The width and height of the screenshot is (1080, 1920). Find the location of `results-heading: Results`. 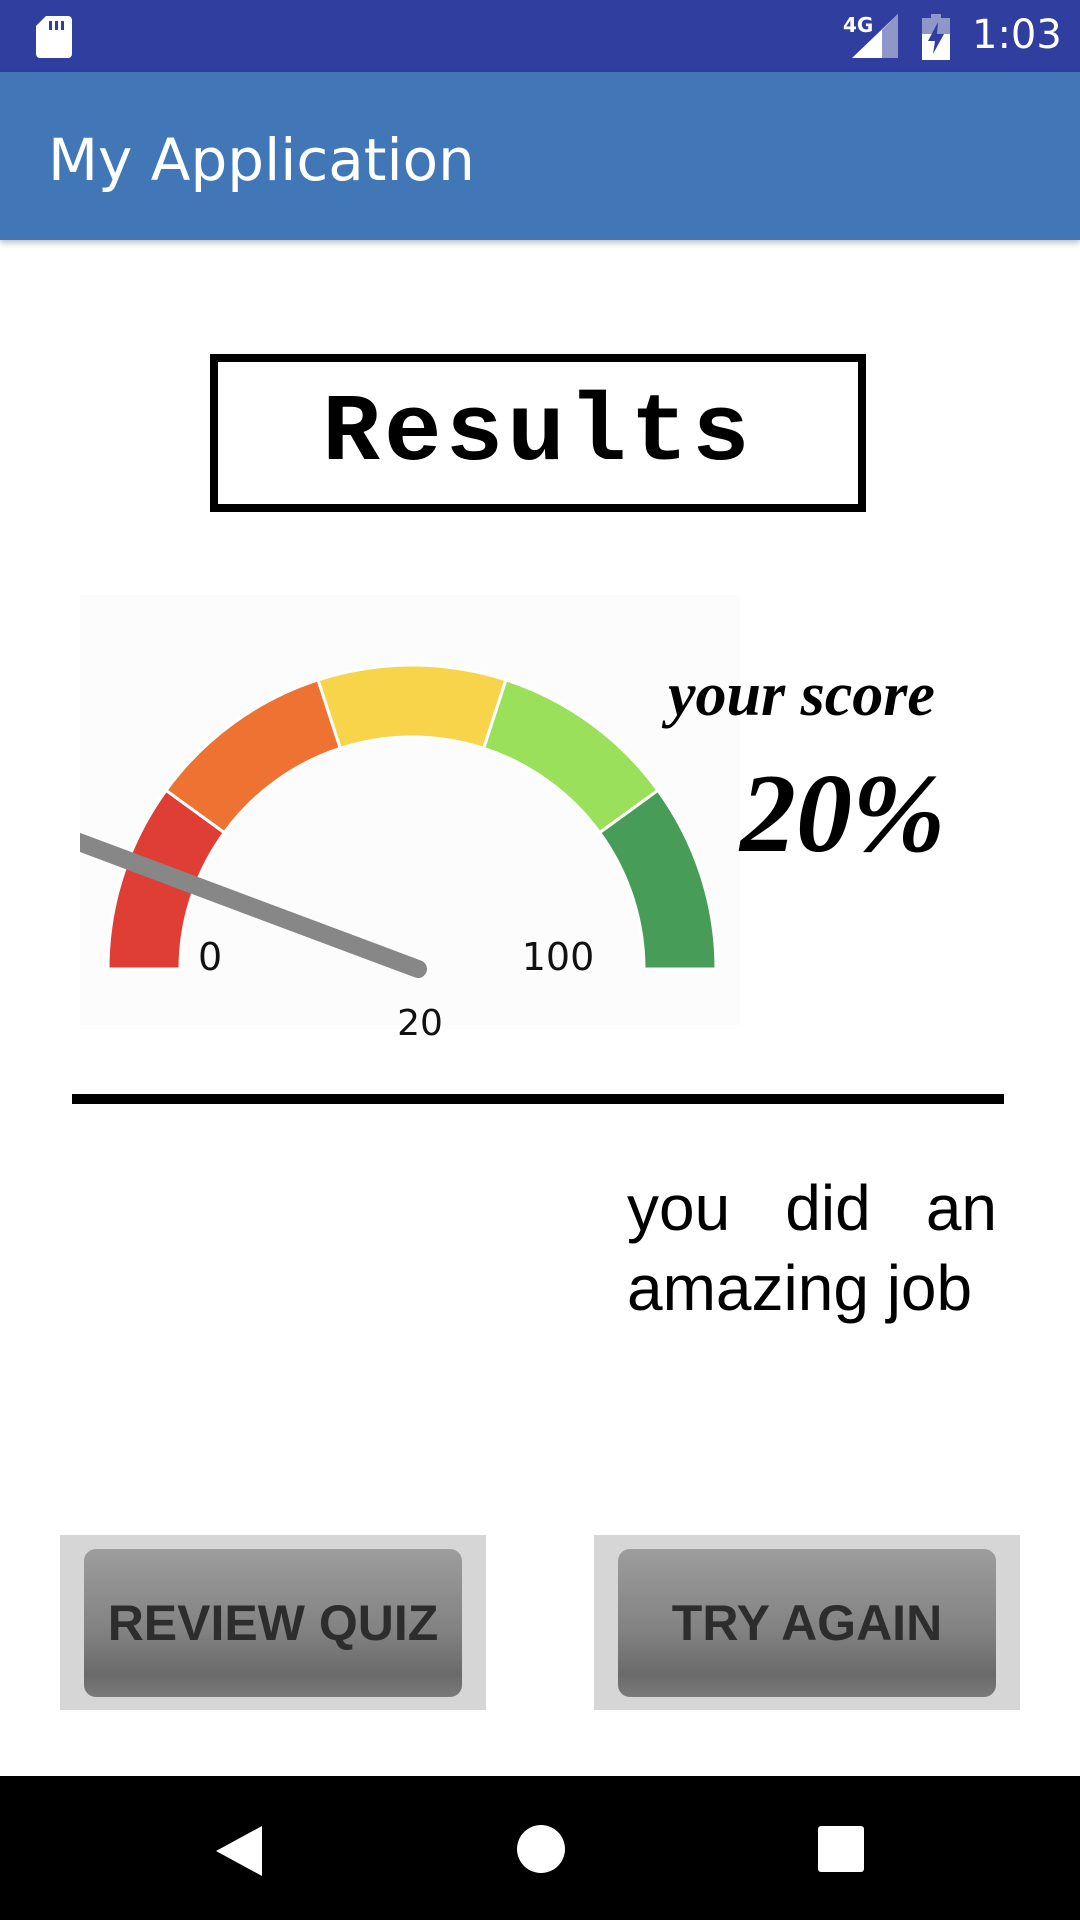

results-heading: Results is located at coordinates (538, 433).